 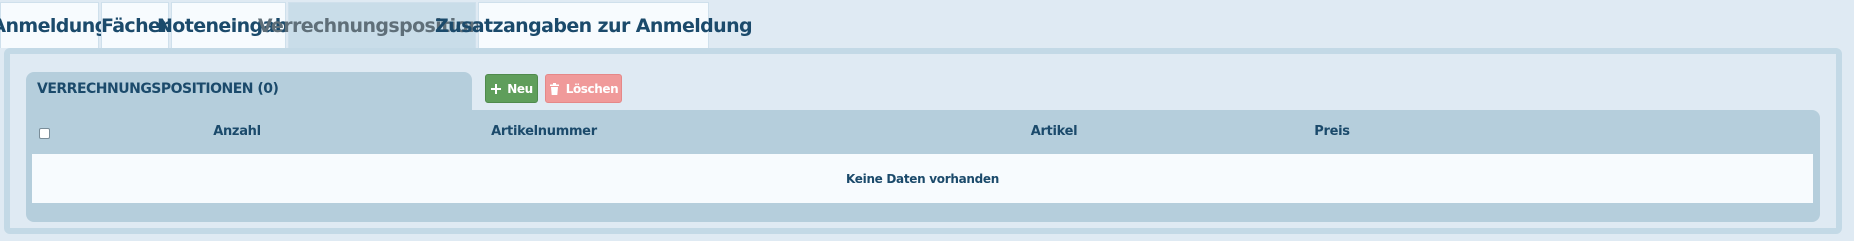 What do you see at coordinates (544, 131) in the screenshot?
I see `column-header-artikelnummer: Artikelnummer` at bounding box center [544, 131].